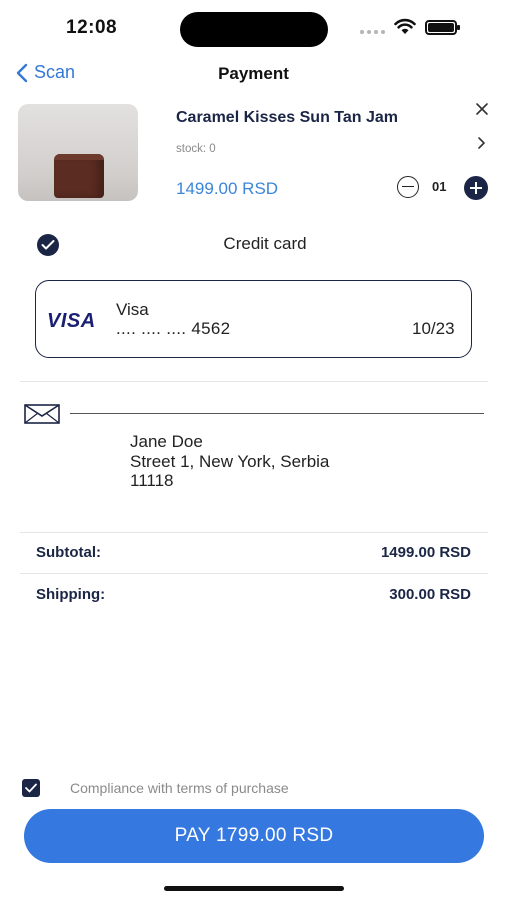 This screenshot has height=900, width=507. I want to click on card-name: Visa, so click(132, 309).